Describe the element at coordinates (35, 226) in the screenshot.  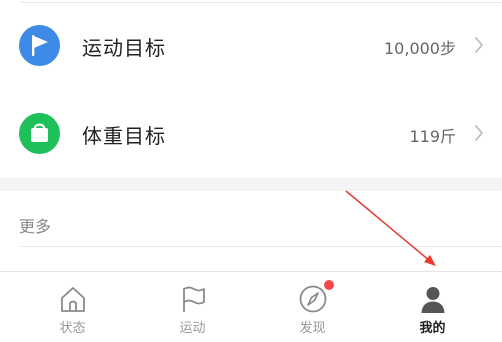
I see `more-label: 更多` at that location.